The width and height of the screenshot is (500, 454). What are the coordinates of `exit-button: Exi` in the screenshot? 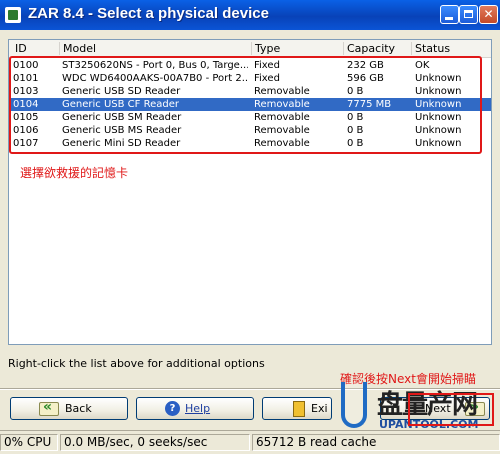 It's located at (297, 408).